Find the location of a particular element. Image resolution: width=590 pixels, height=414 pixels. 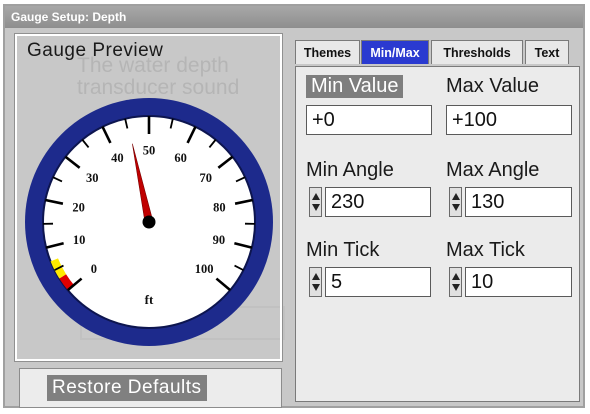

gauge-tick-label: 60 is located at coordinates (180, 158).